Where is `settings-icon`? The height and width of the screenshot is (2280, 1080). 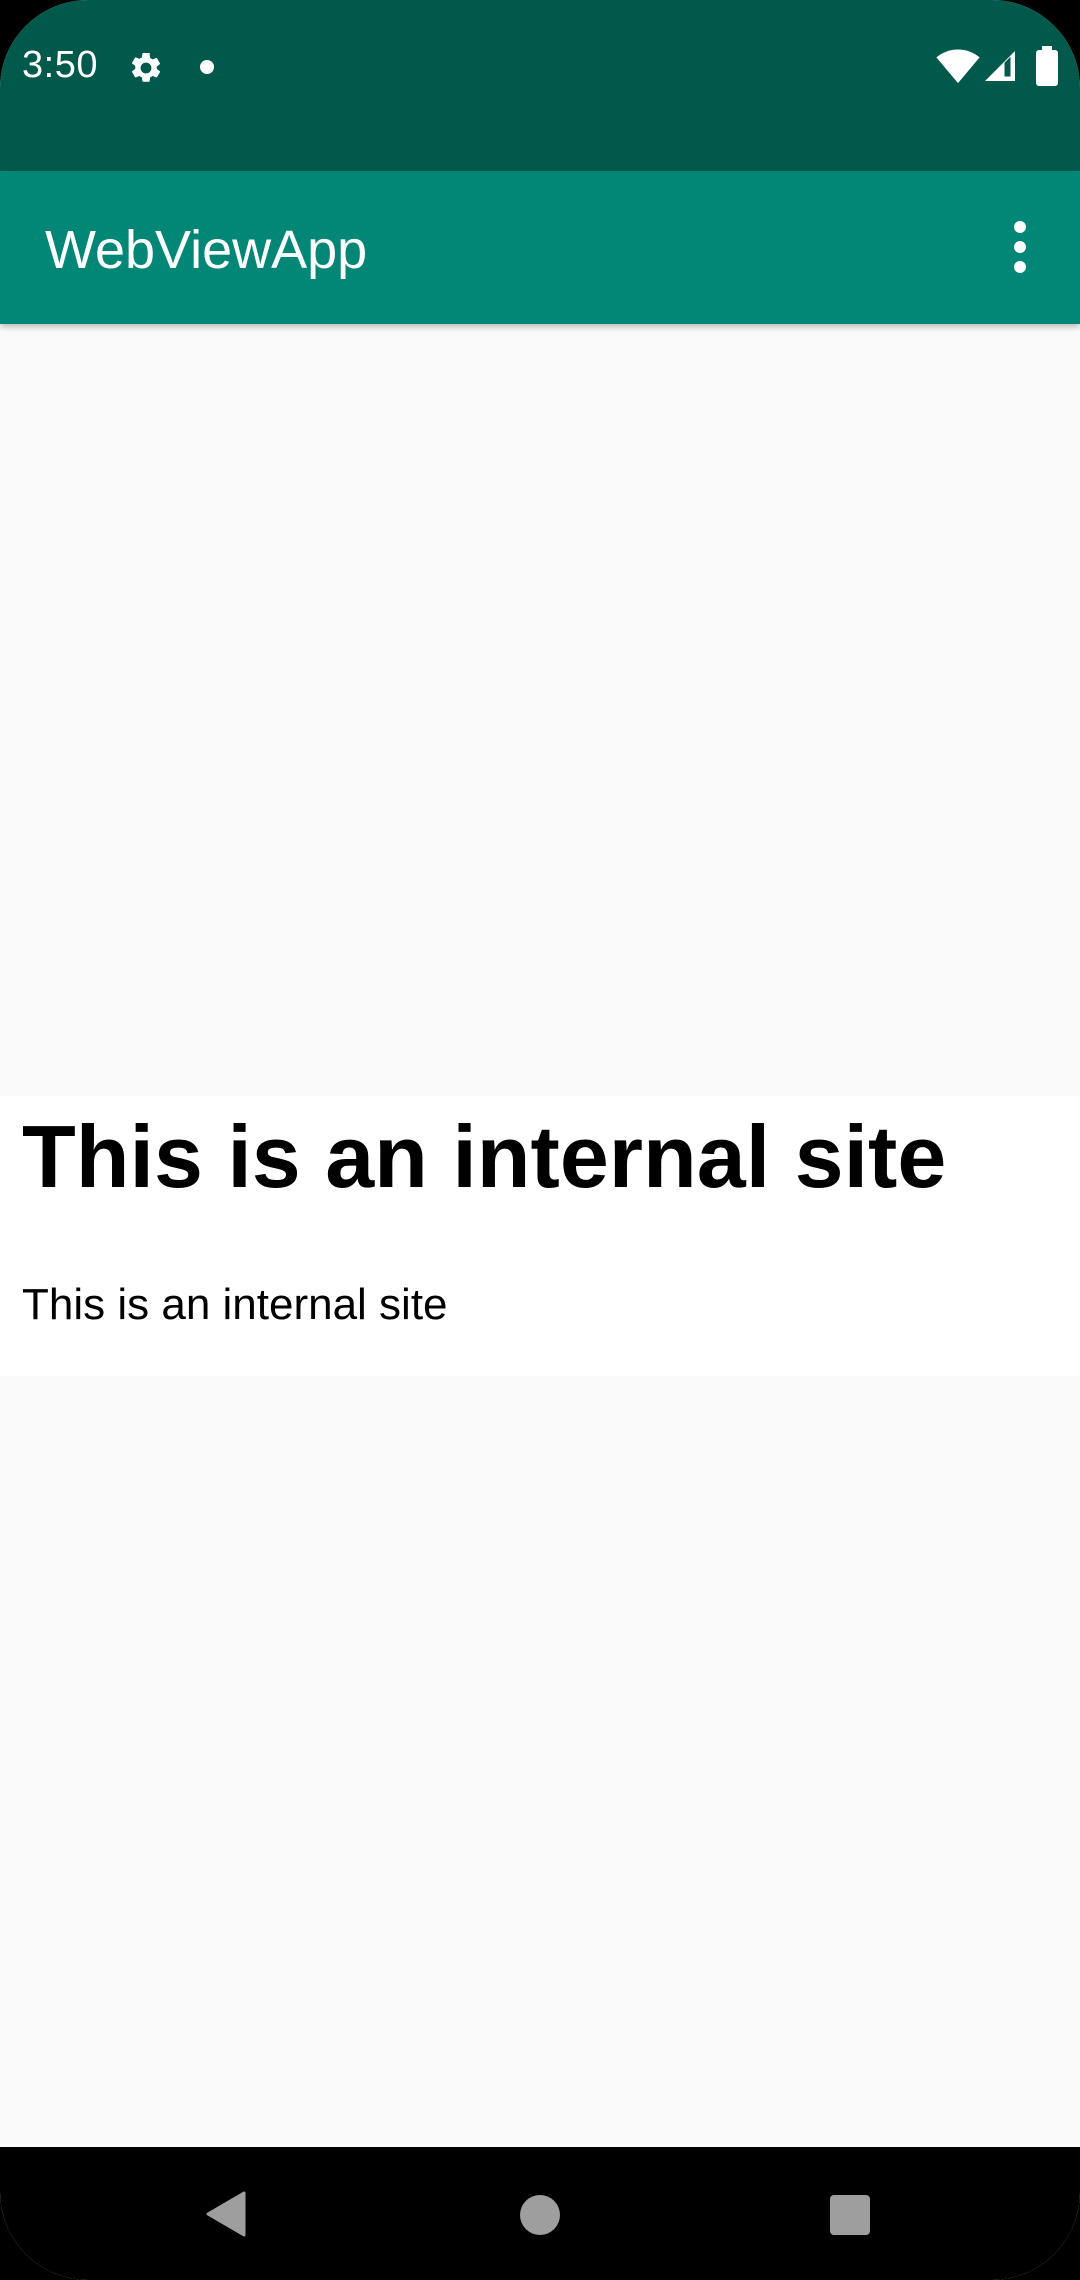
settings-icon is located at coordinates (146, 67).